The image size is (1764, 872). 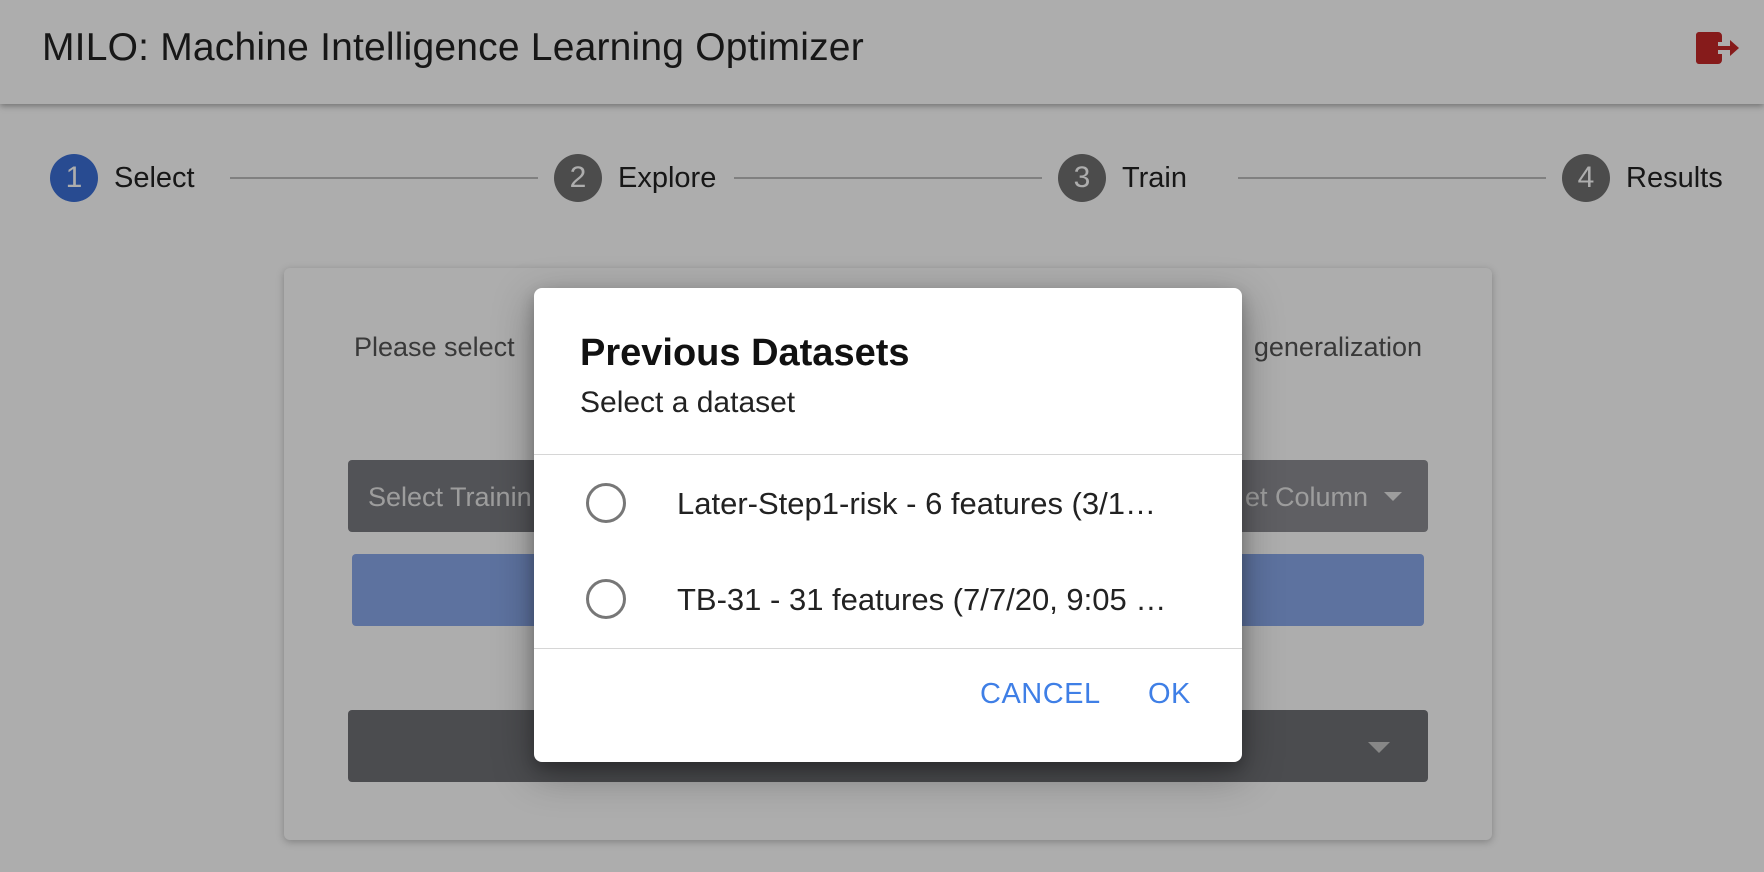 What do you see at coordinates (688, 402) in the screenshot?
I see `dialog-subtitle: Select a dataset` at bounding box center [688, 402].